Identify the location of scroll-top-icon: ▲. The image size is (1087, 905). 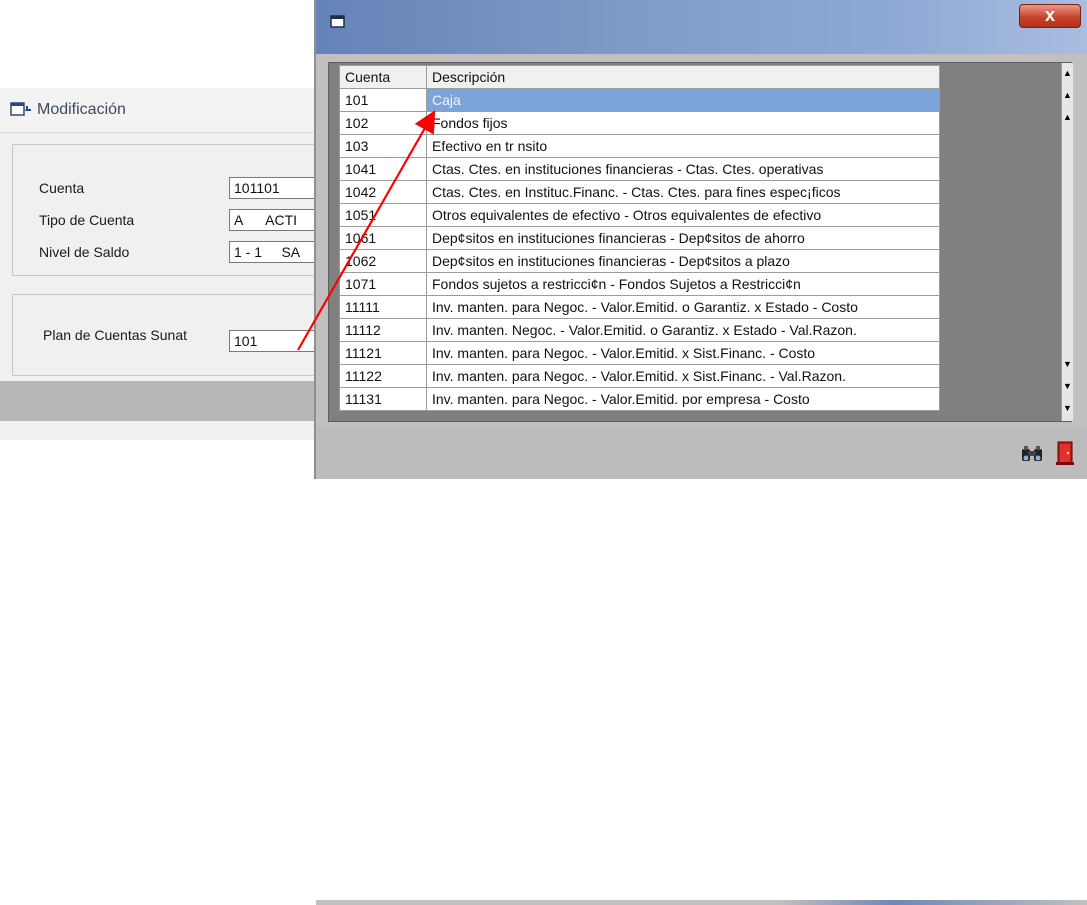
(1067, 73).